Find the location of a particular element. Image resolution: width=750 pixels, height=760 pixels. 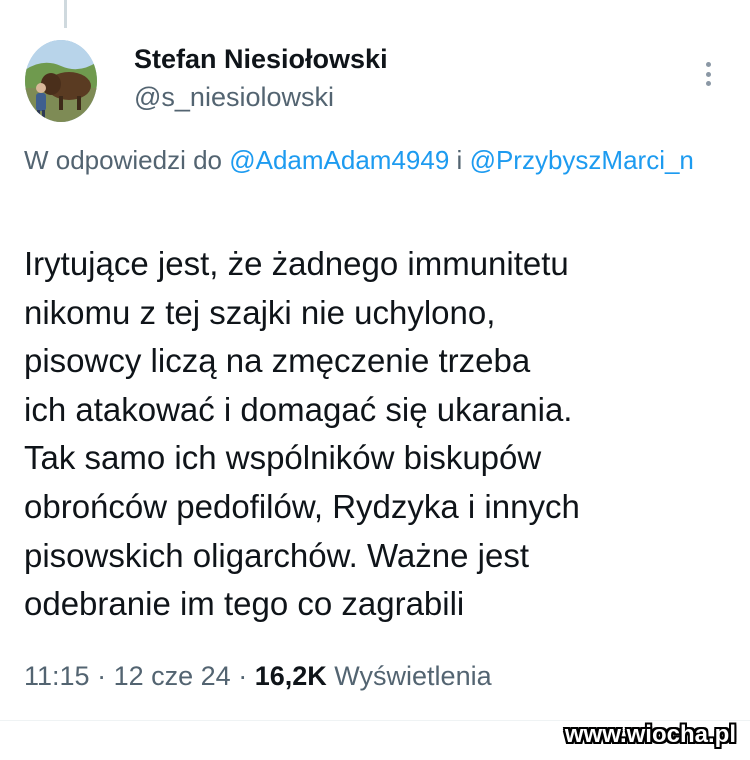

avatar is located at coordinates (61, 81).